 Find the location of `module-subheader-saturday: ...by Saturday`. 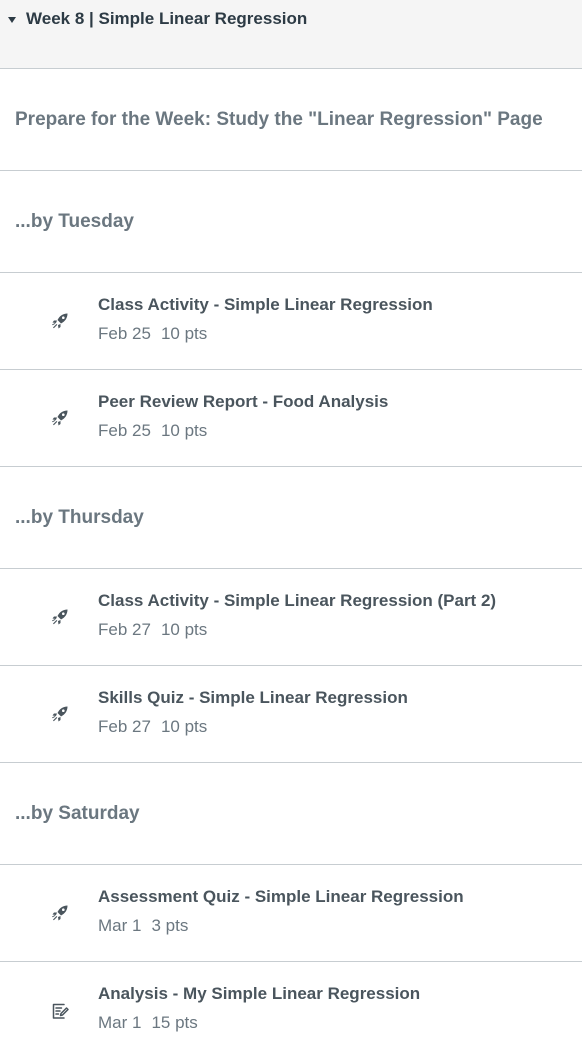

module-subheader-saturday: ...by Saturday is located at coordinates (291, 814).